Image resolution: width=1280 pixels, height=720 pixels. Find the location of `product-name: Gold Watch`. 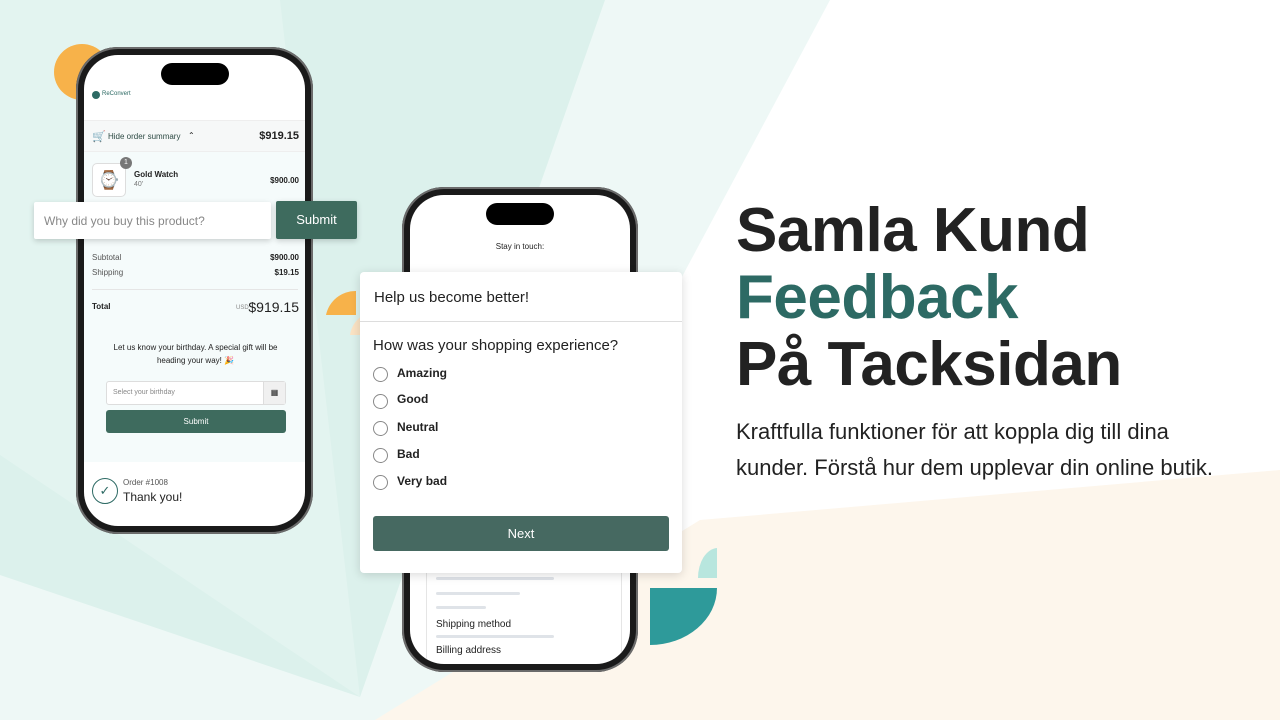

product-name: Gold Watch is located at coordinates (156, 174).